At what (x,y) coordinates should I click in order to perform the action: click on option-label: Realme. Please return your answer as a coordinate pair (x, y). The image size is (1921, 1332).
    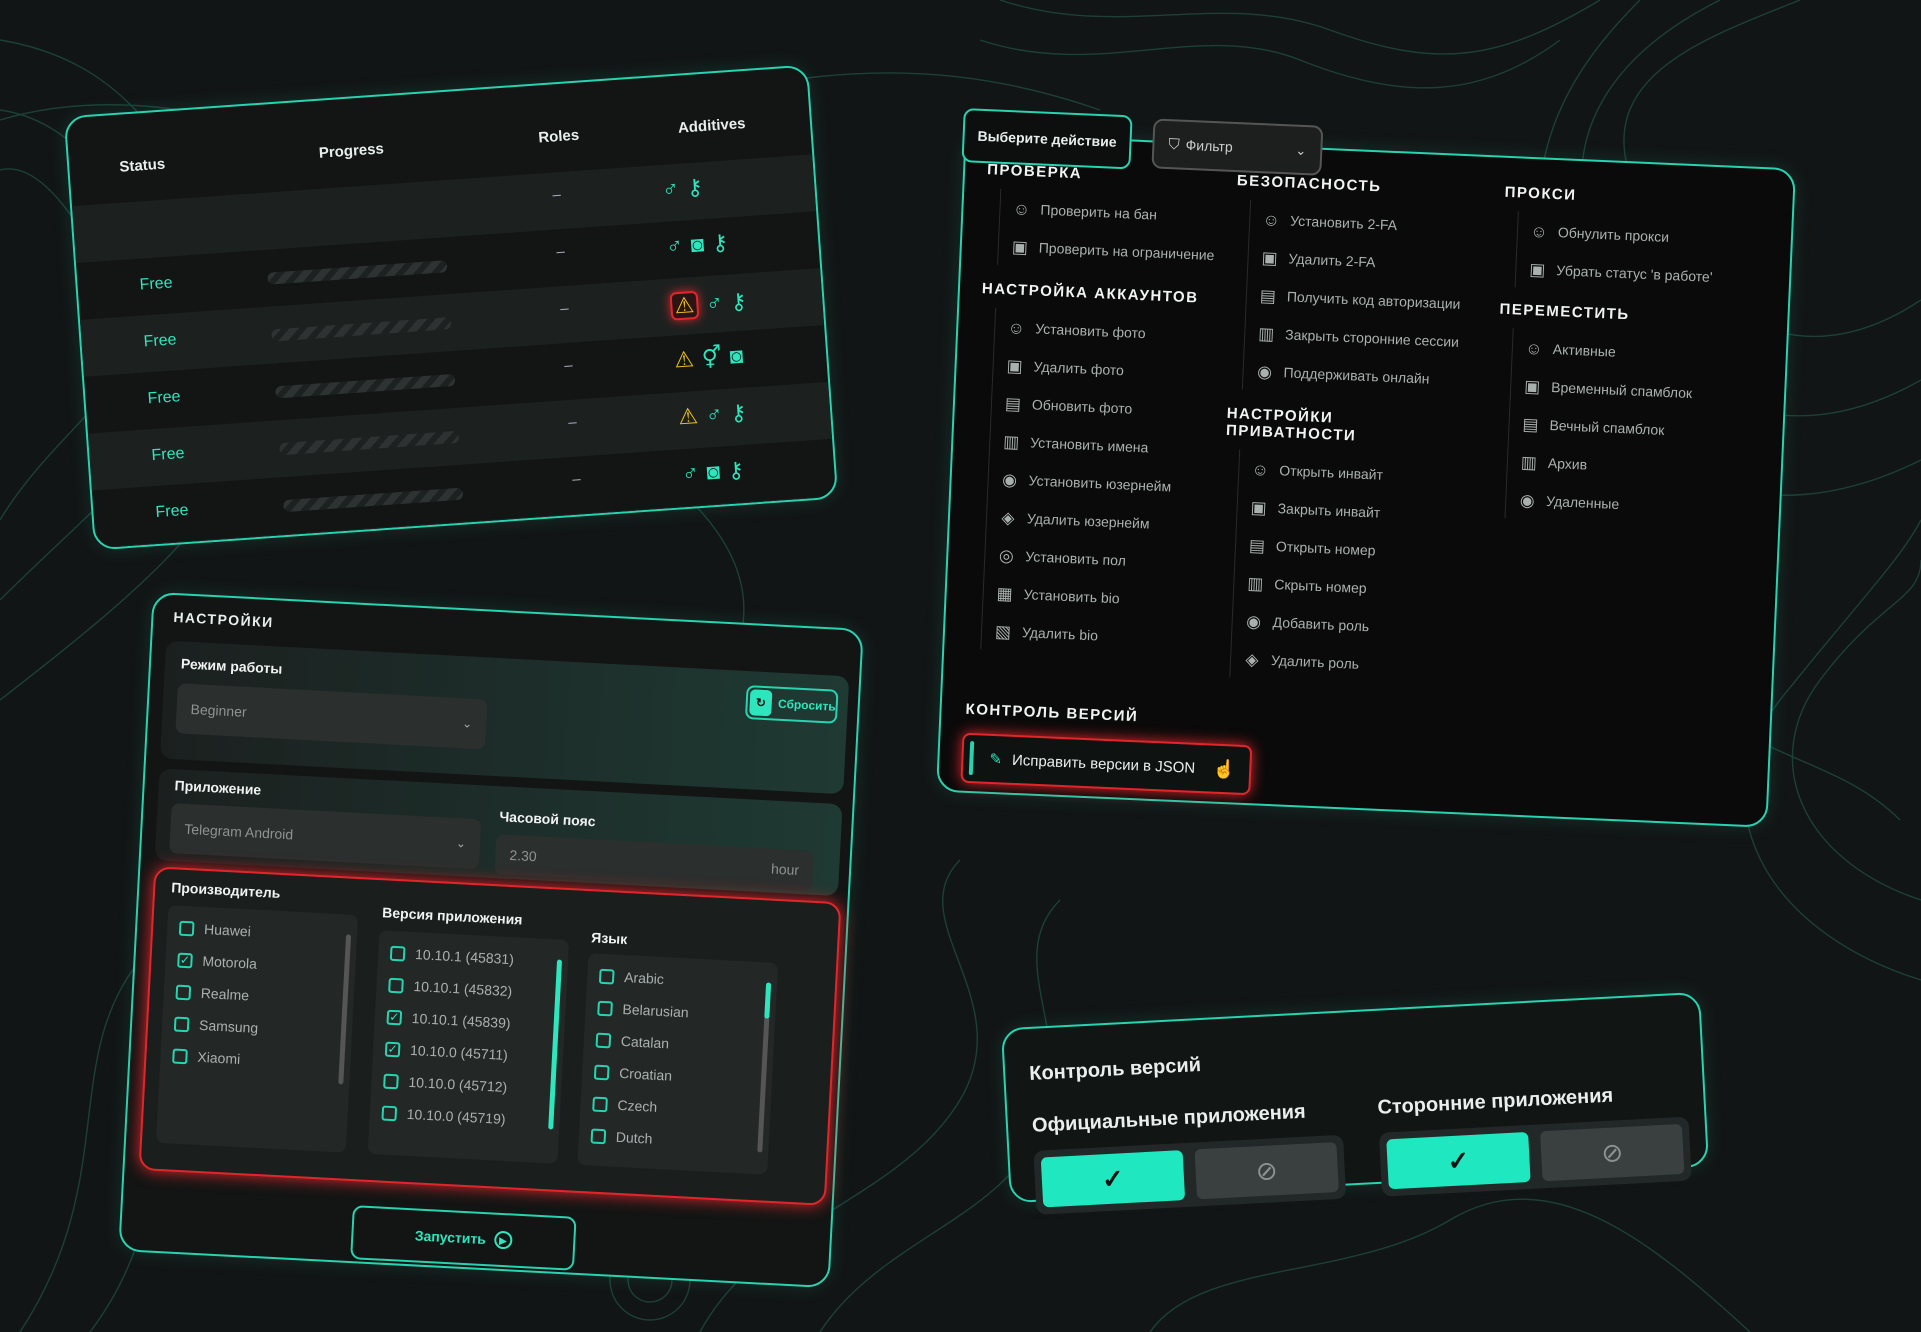
    Looking at the image, I should click on (225, 994).